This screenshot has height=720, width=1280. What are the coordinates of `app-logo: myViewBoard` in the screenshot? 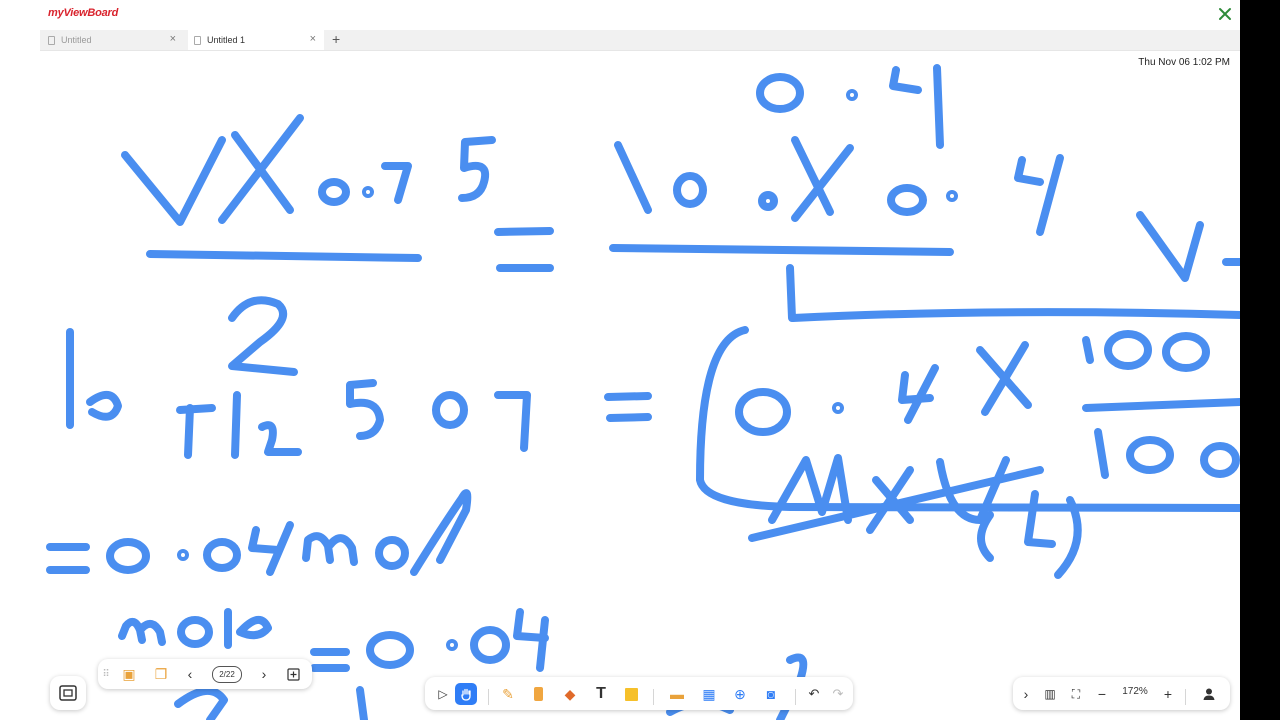 It's located at (83, 13).